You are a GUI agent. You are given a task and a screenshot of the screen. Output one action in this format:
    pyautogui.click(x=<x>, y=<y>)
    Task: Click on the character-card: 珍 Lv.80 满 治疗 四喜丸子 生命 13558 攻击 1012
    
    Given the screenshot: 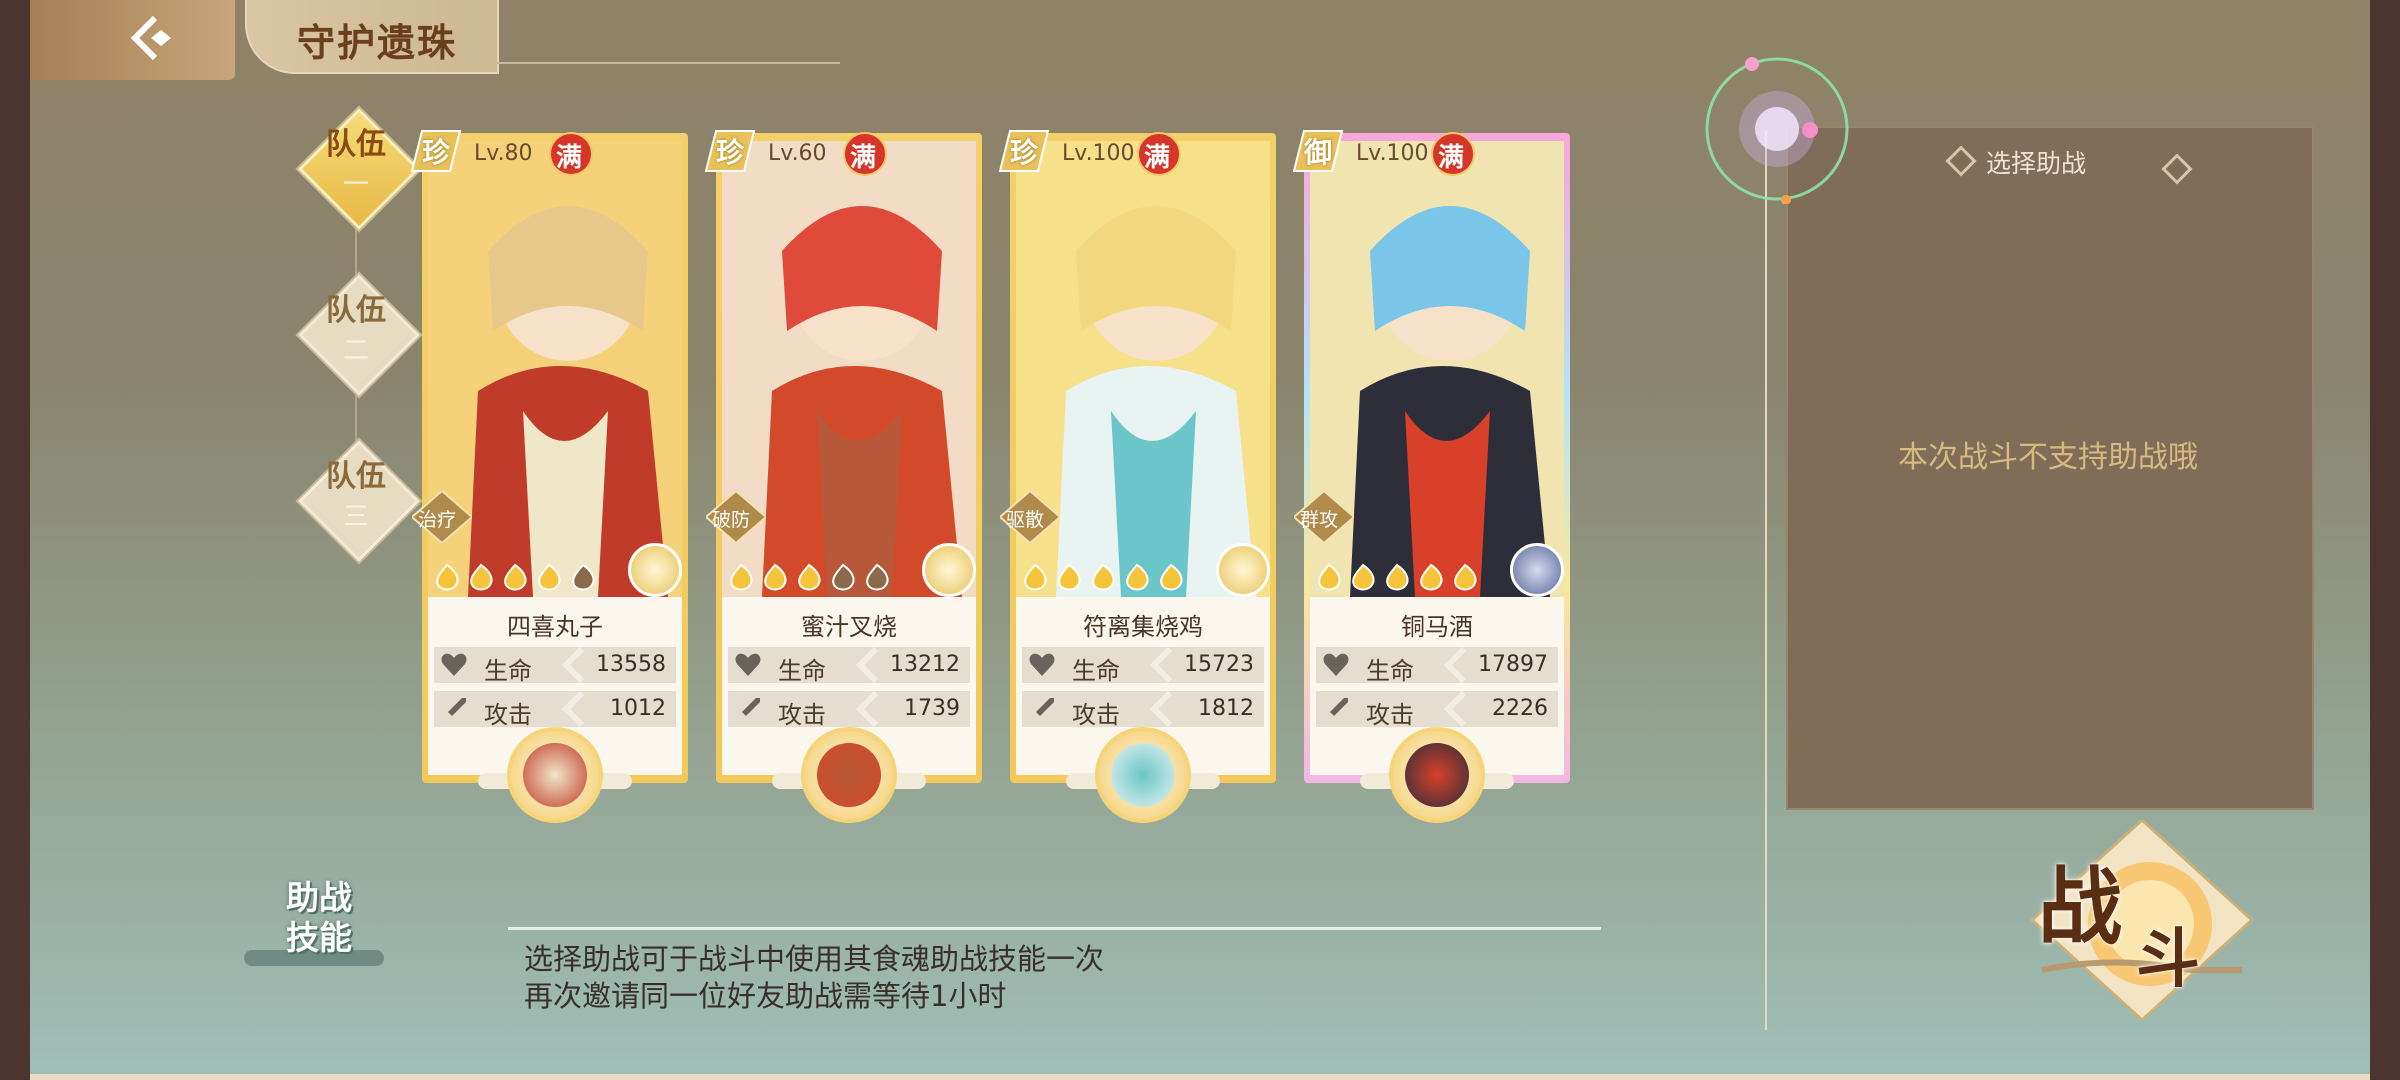 What is the action you would take?
    pyautogui.click(x=549, y=476)
    